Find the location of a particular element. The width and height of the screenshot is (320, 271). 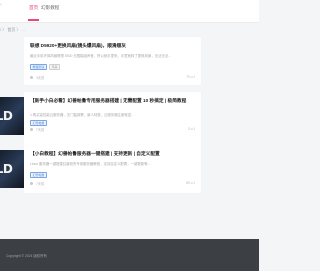

post-meta: 3天前 is located at coordinates (37, 77).